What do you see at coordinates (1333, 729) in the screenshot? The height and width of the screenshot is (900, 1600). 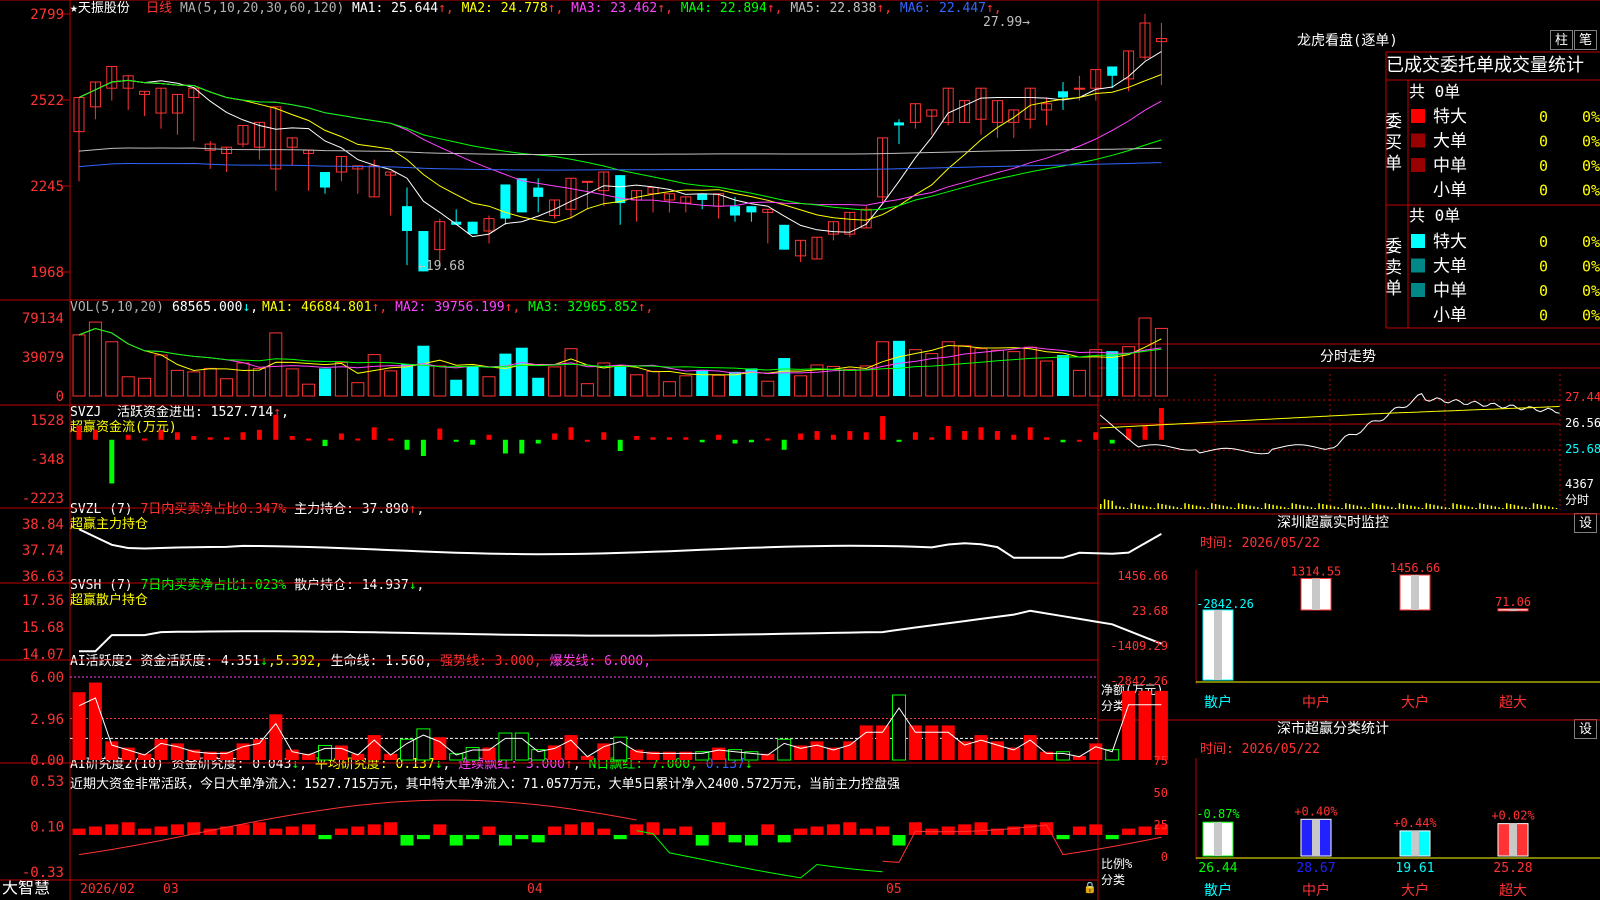 I see `classify-title: 深市超赢分类统计` at bounding box center [1333, 729].